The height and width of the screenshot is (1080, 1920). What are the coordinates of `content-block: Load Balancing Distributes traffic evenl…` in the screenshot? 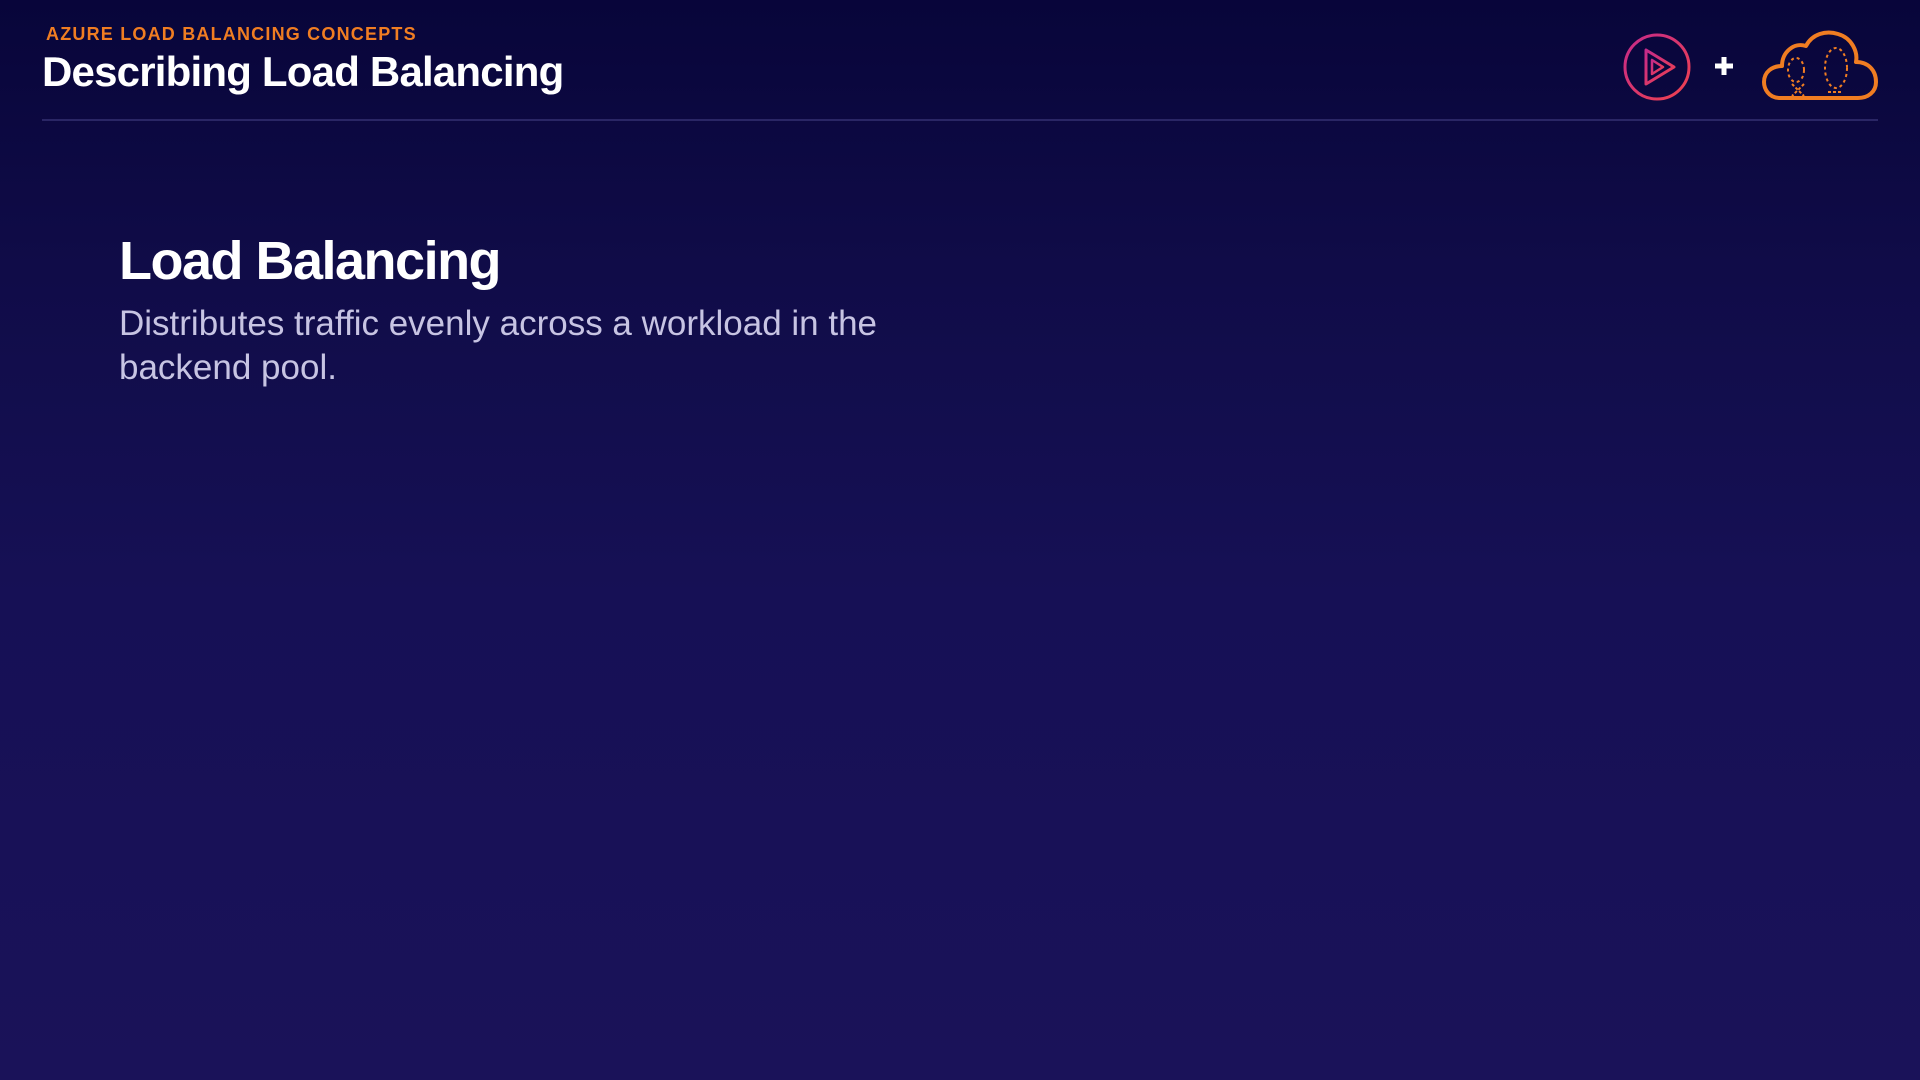 It's located at (499, 309).